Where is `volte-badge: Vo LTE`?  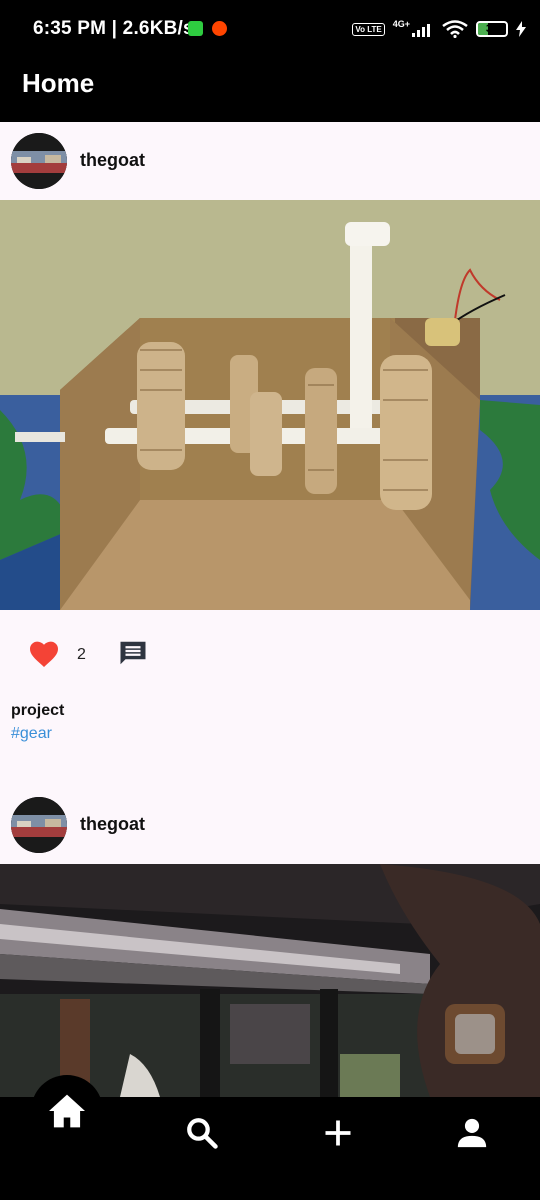 volte-badge: Vo LTE is located at coordinates (368, 29).